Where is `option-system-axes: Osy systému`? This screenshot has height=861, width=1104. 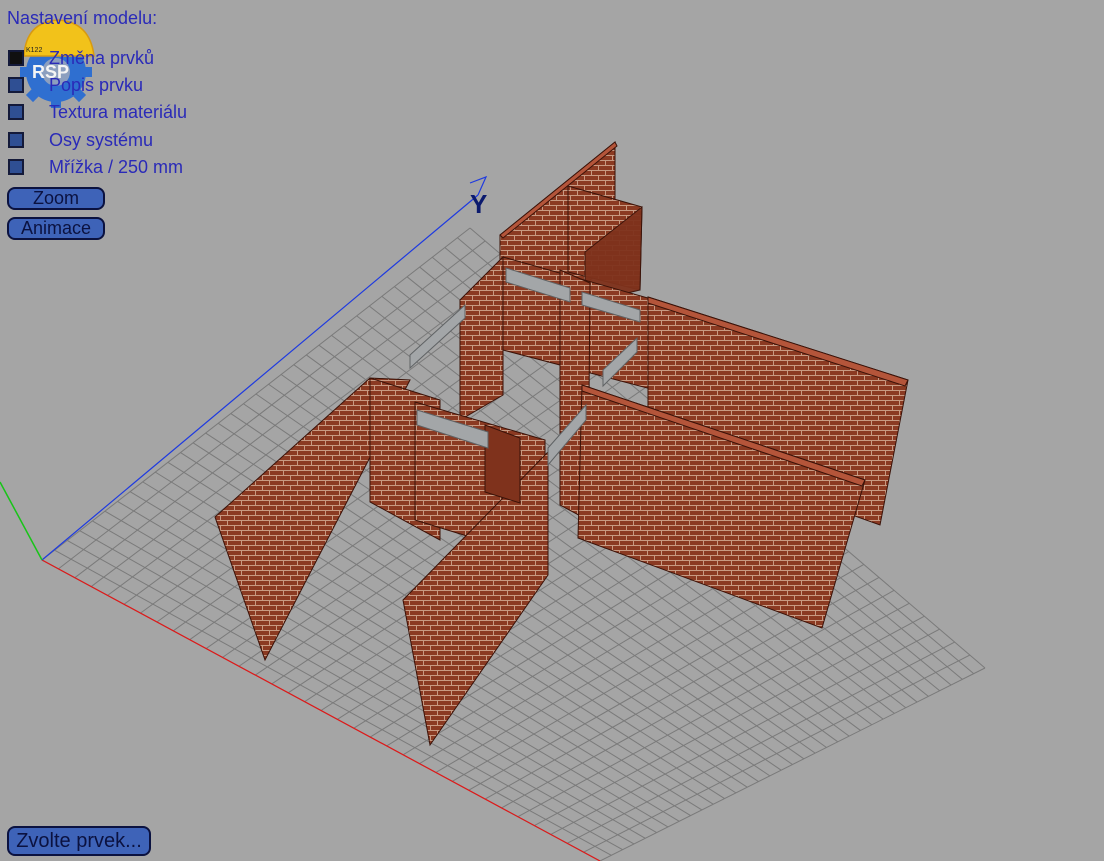 option-system-axes: Osy systému is located at coordinates (80, 140).